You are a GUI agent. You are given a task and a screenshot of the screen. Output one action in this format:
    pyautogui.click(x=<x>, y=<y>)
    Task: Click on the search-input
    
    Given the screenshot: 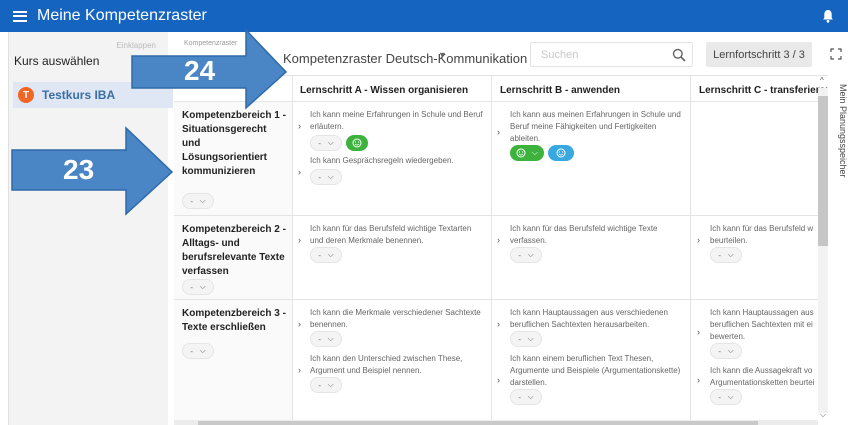 What is the action you would take?
    pyautogui.click(x=601, y=54)
    